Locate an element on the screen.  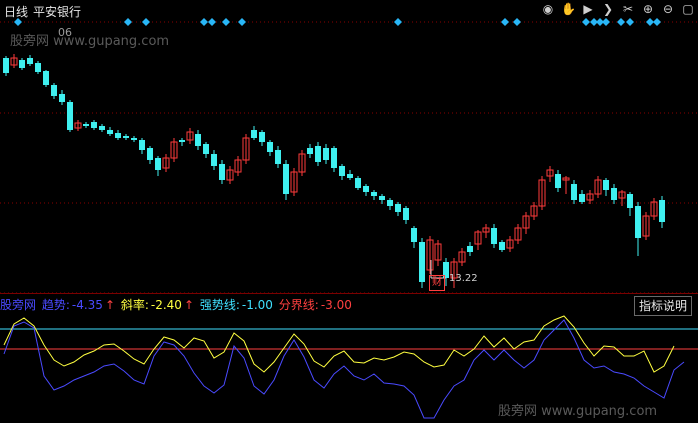
trend-label: 趋势: is located at coordinates (55, 305).